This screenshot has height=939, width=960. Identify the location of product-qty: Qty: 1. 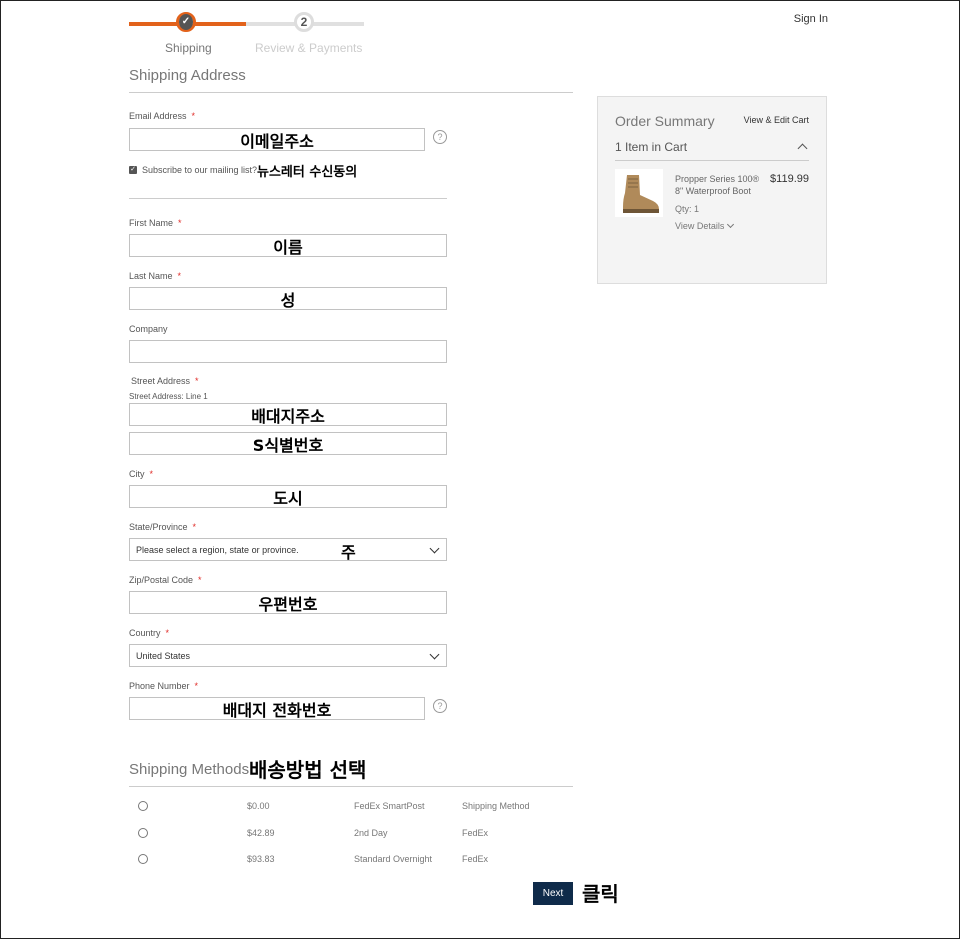
(687, 209).